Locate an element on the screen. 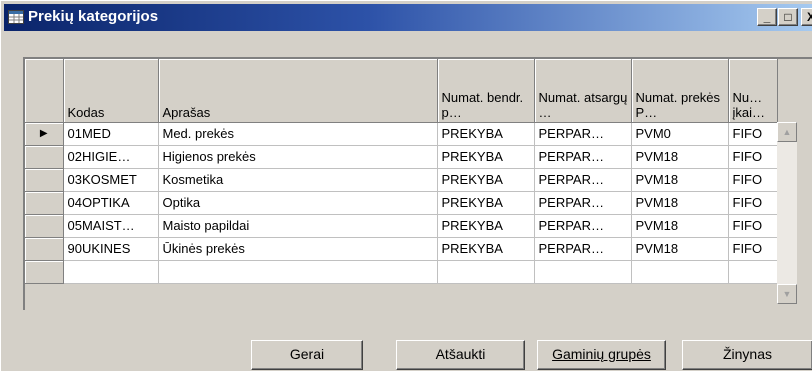 Image resolution: width=812 pixels, height=371 pixels. row-selector-header is located at coordinates (44, 91).